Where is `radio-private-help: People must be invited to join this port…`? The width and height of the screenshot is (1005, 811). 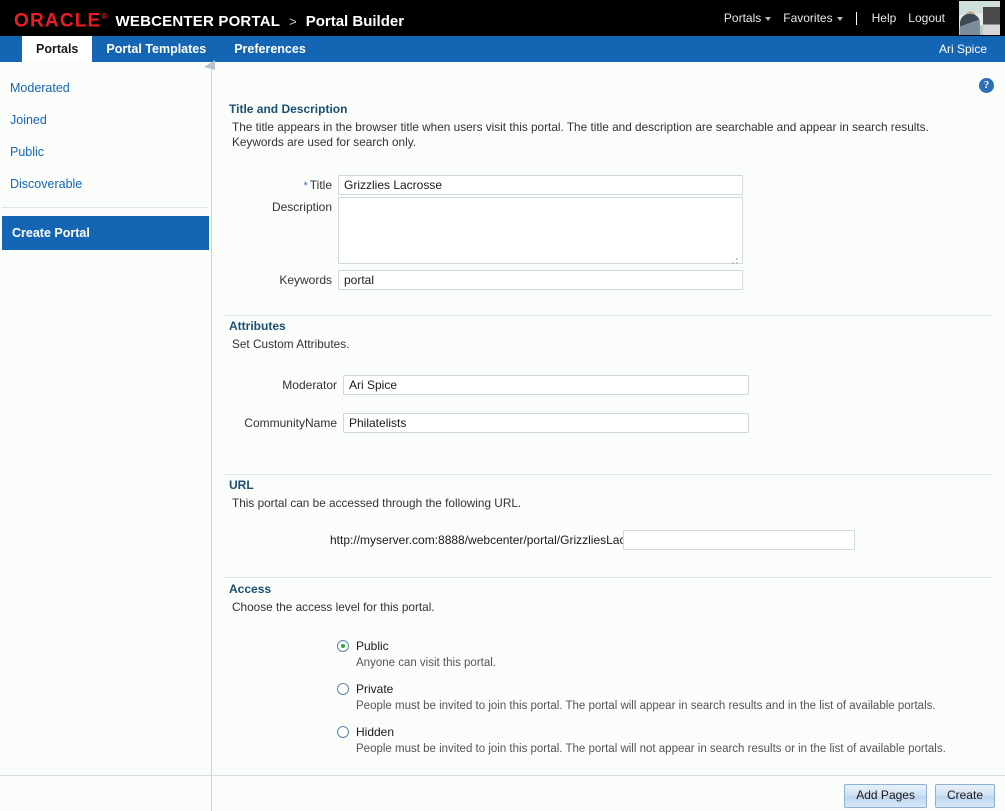 radio-private-help: People must be invited to join this port… is located at coordinates (646, 706).